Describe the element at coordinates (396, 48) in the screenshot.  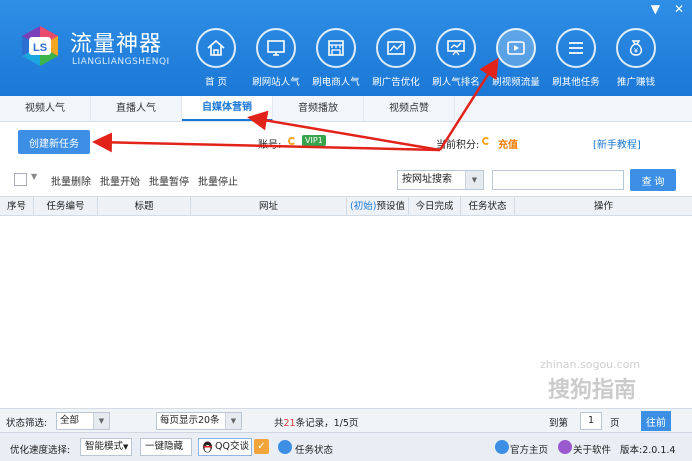
I see `ad-chart-icon` at that location.